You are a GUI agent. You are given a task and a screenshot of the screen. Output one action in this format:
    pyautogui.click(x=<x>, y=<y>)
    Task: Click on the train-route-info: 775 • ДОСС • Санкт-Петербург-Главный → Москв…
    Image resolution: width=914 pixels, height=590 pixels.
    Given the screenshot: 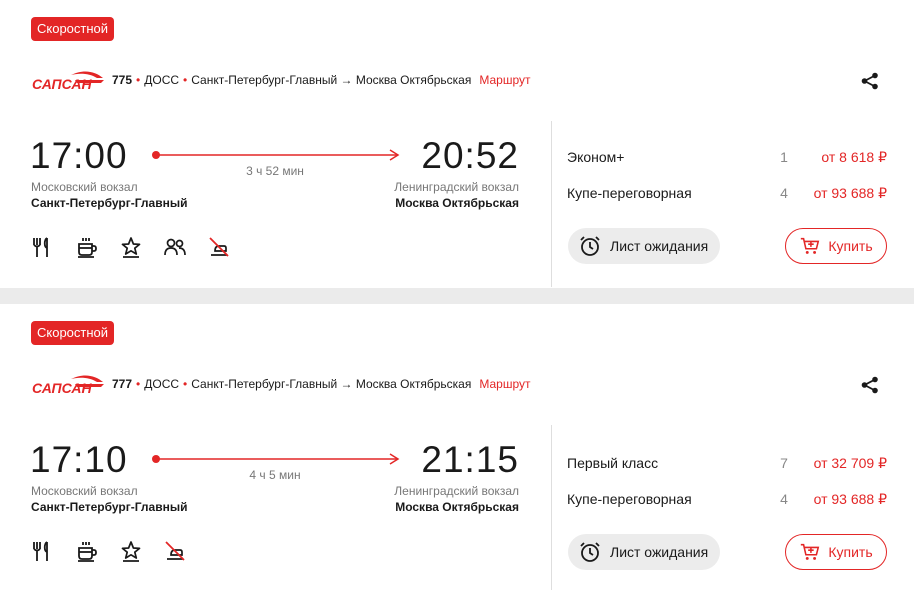 What is the action you would take?
    pyautogui.click(x=321, y=80)
    